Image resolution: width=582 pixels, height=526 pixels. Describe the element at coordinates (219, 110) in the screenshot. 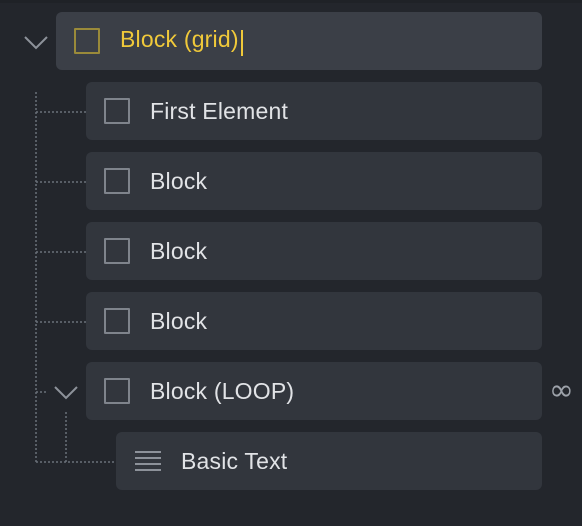

I see `tree-item-label: First Element` at that location.